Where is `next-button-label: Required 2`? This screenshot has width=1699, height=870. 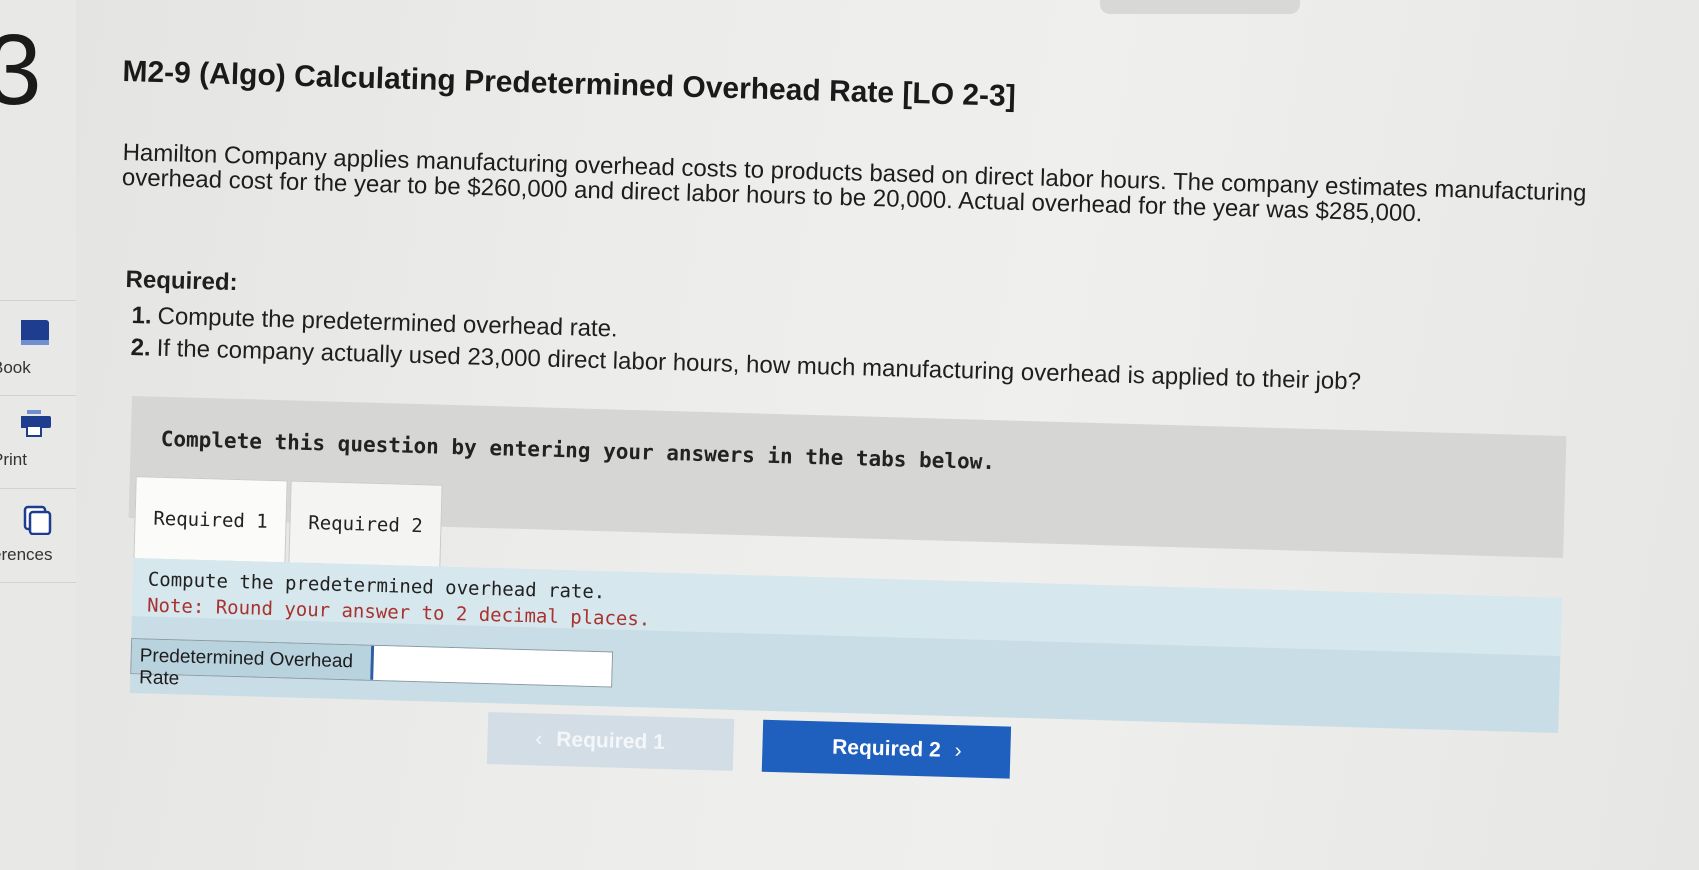
next-button-label: Required 2 is located at coordinates (886, 748).